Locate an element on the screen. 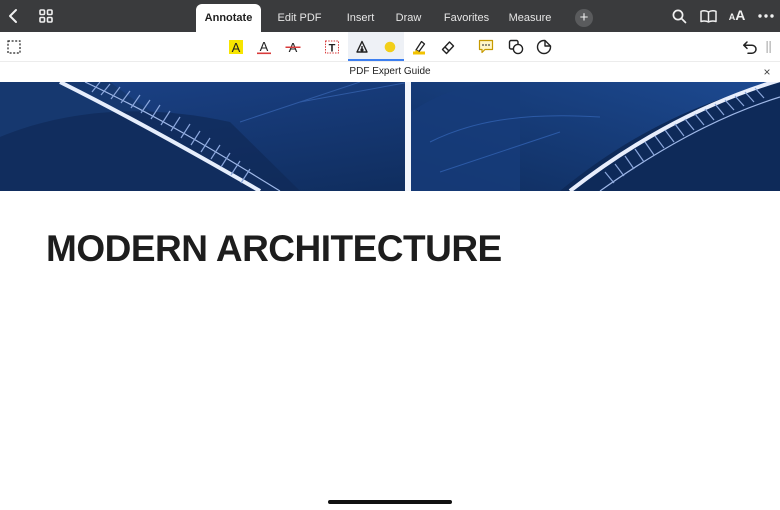  svg-text: T is located at coordinates (332, 48).